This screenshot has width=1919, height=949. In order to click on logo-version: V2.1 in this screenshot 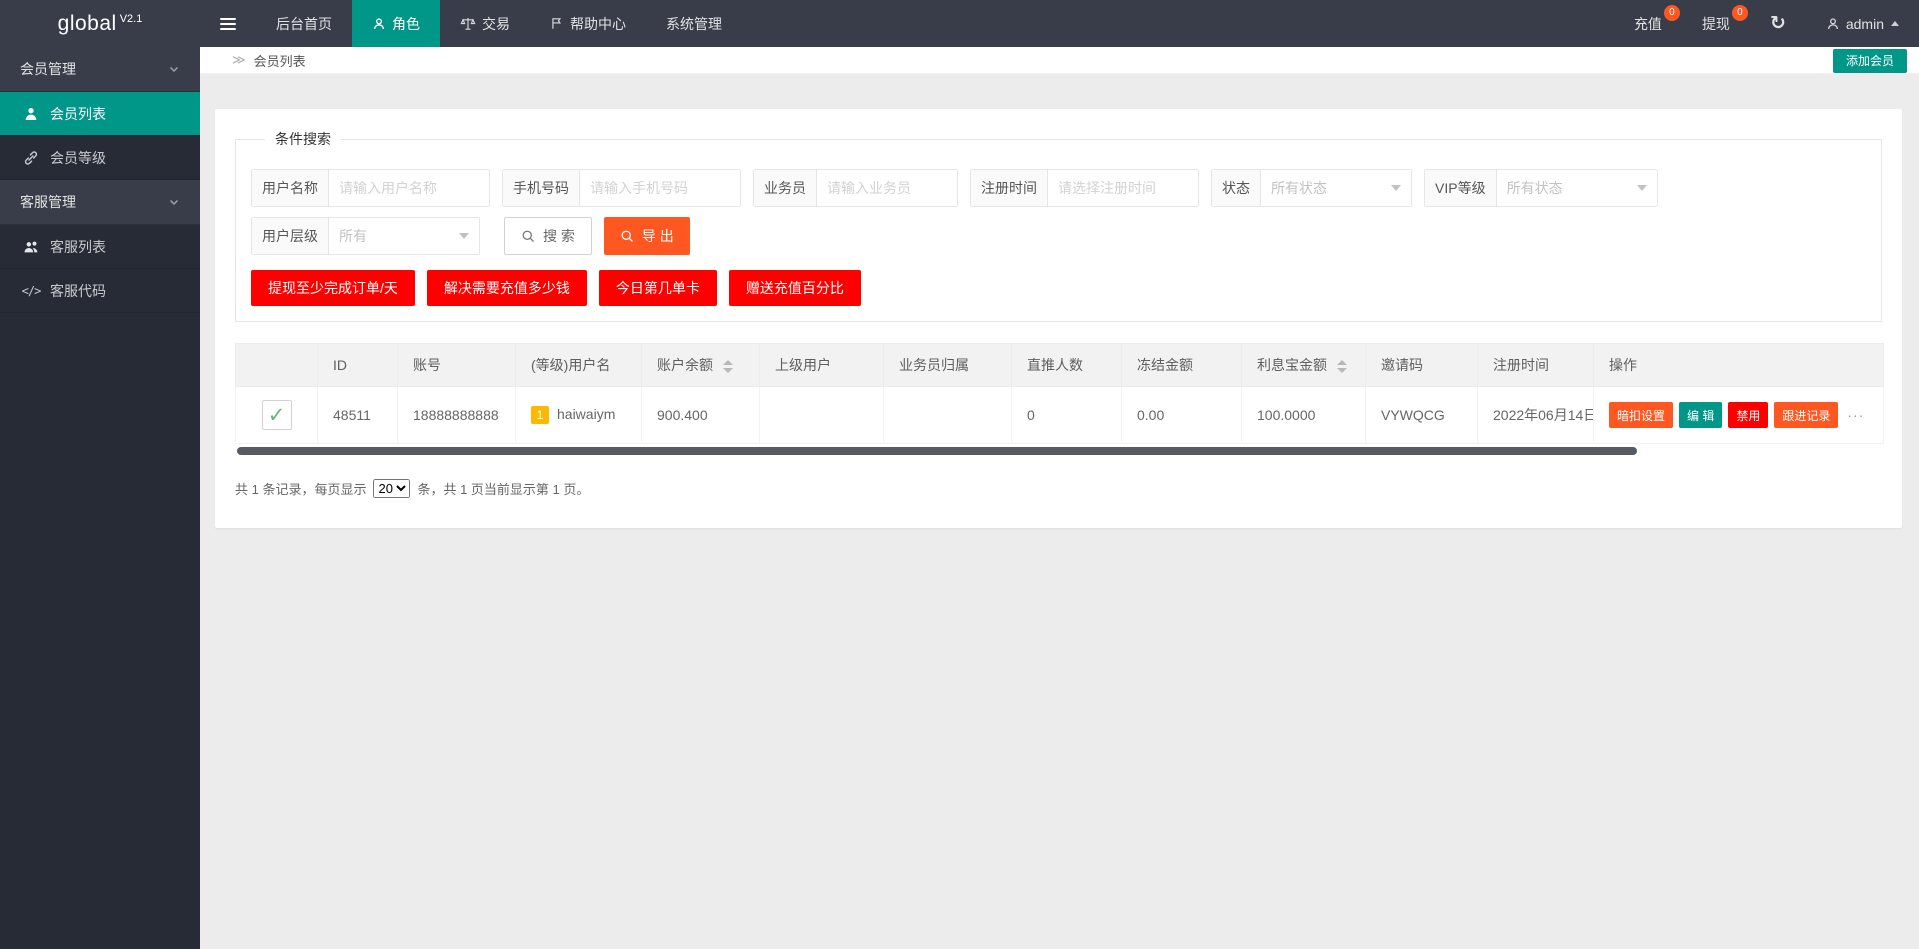, I will do `click(131, 18)`.